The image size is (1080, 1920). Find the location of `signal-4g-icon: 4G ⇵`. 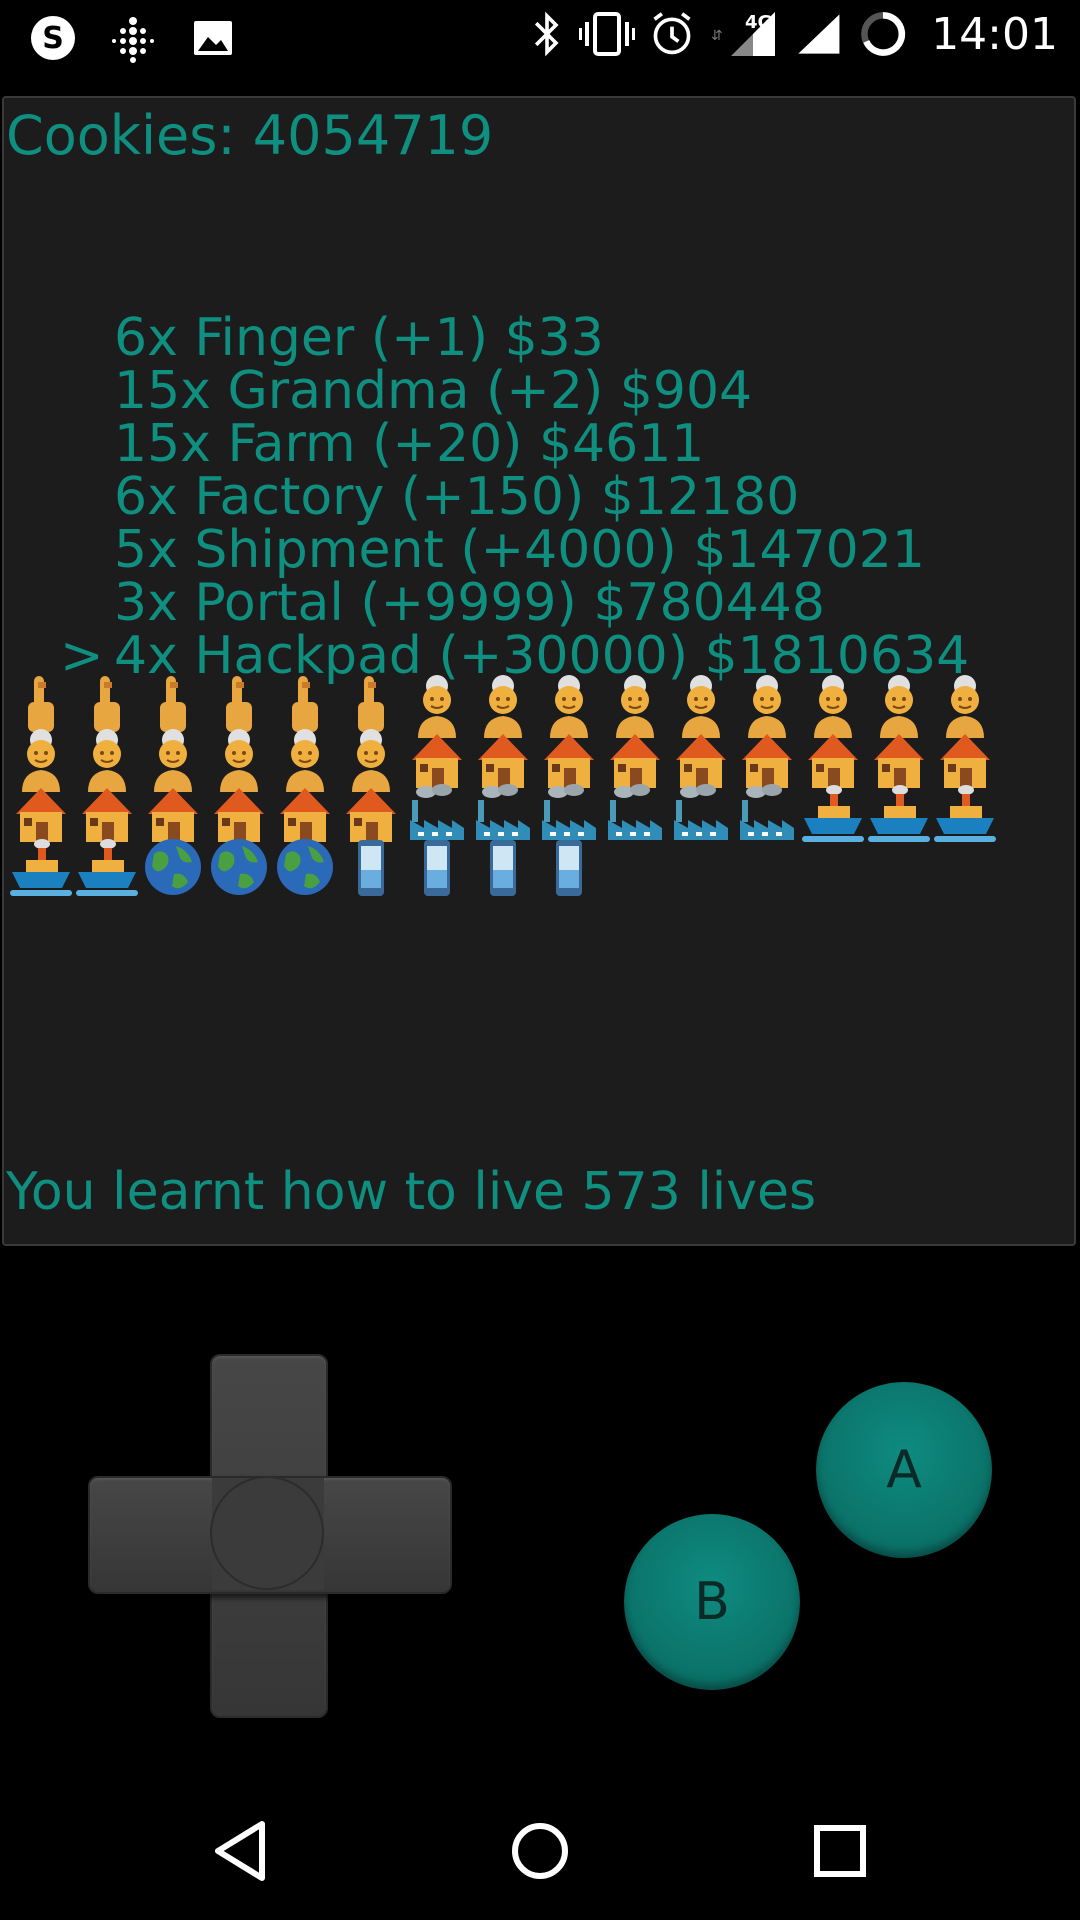

signal-4g-icon: 4G ⇵ is located at coordinates (743, 34).